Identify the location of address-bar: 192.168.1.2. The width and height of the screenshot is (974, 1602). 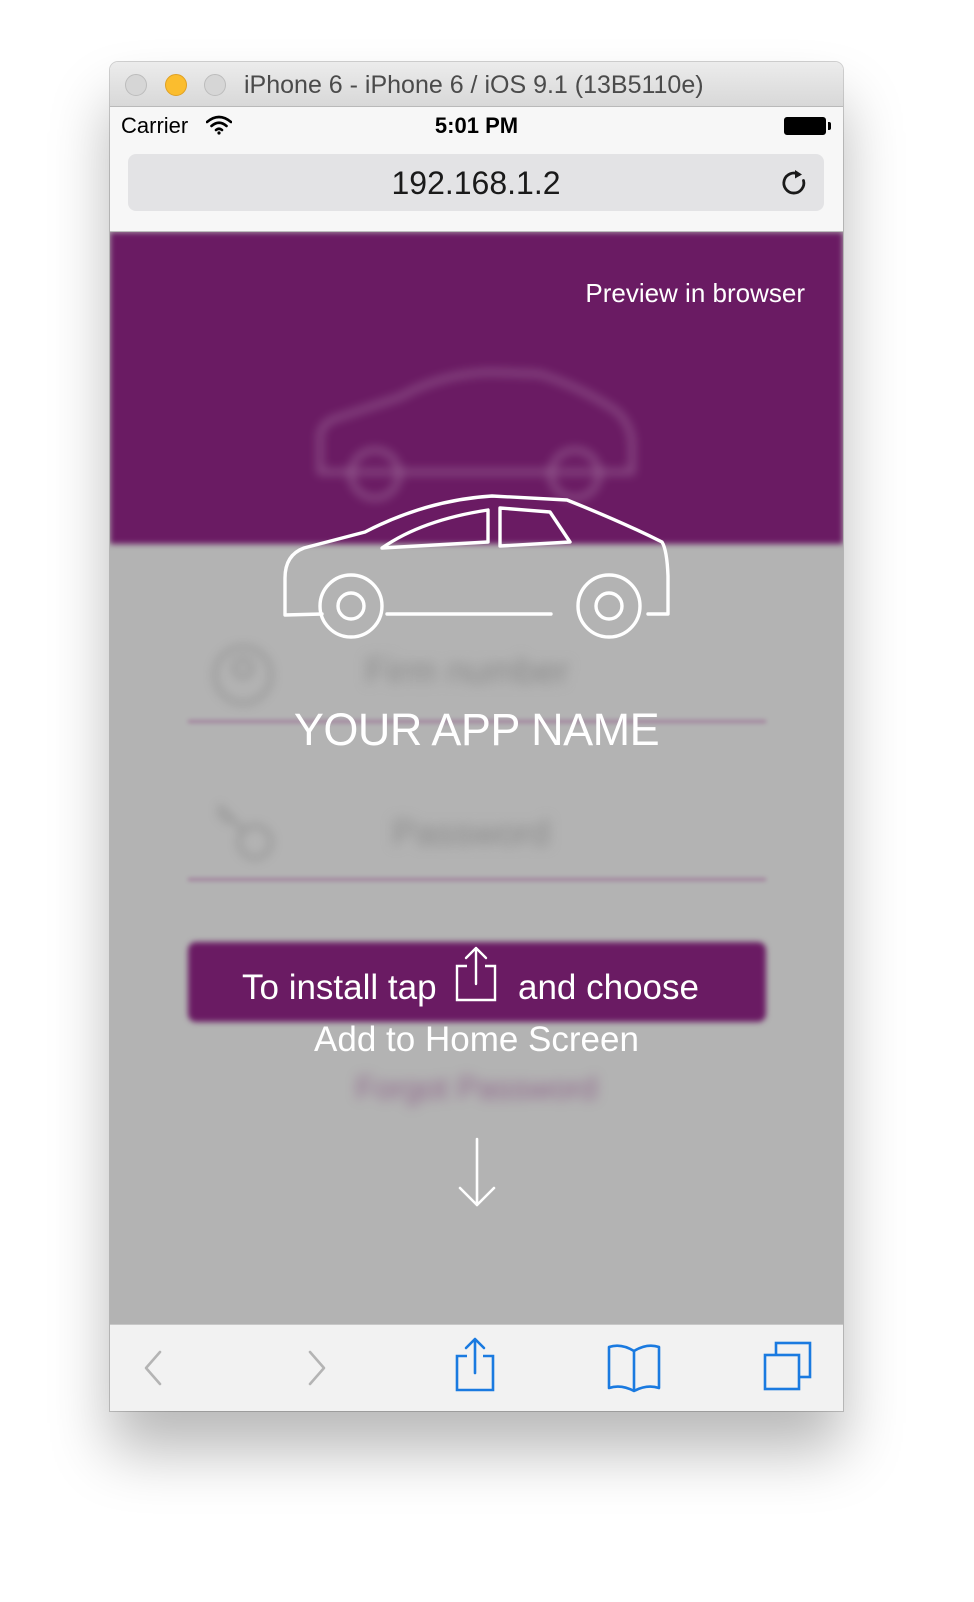
(476, 182).